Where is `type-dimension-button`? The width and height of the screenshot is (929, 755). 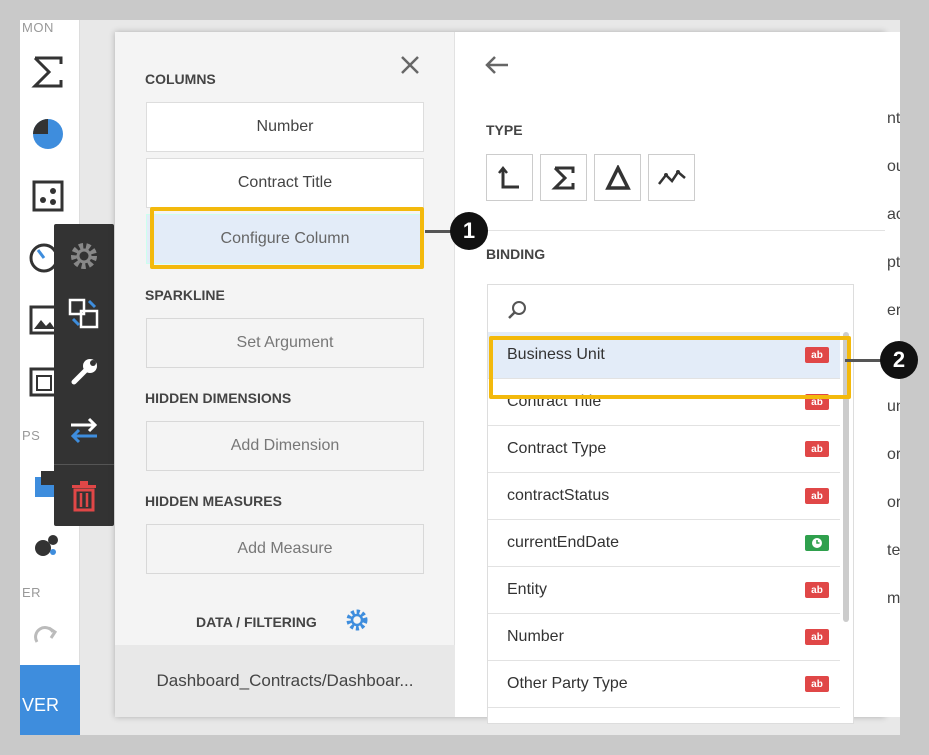 type-dimension-button is located at coordinates (509, 177).